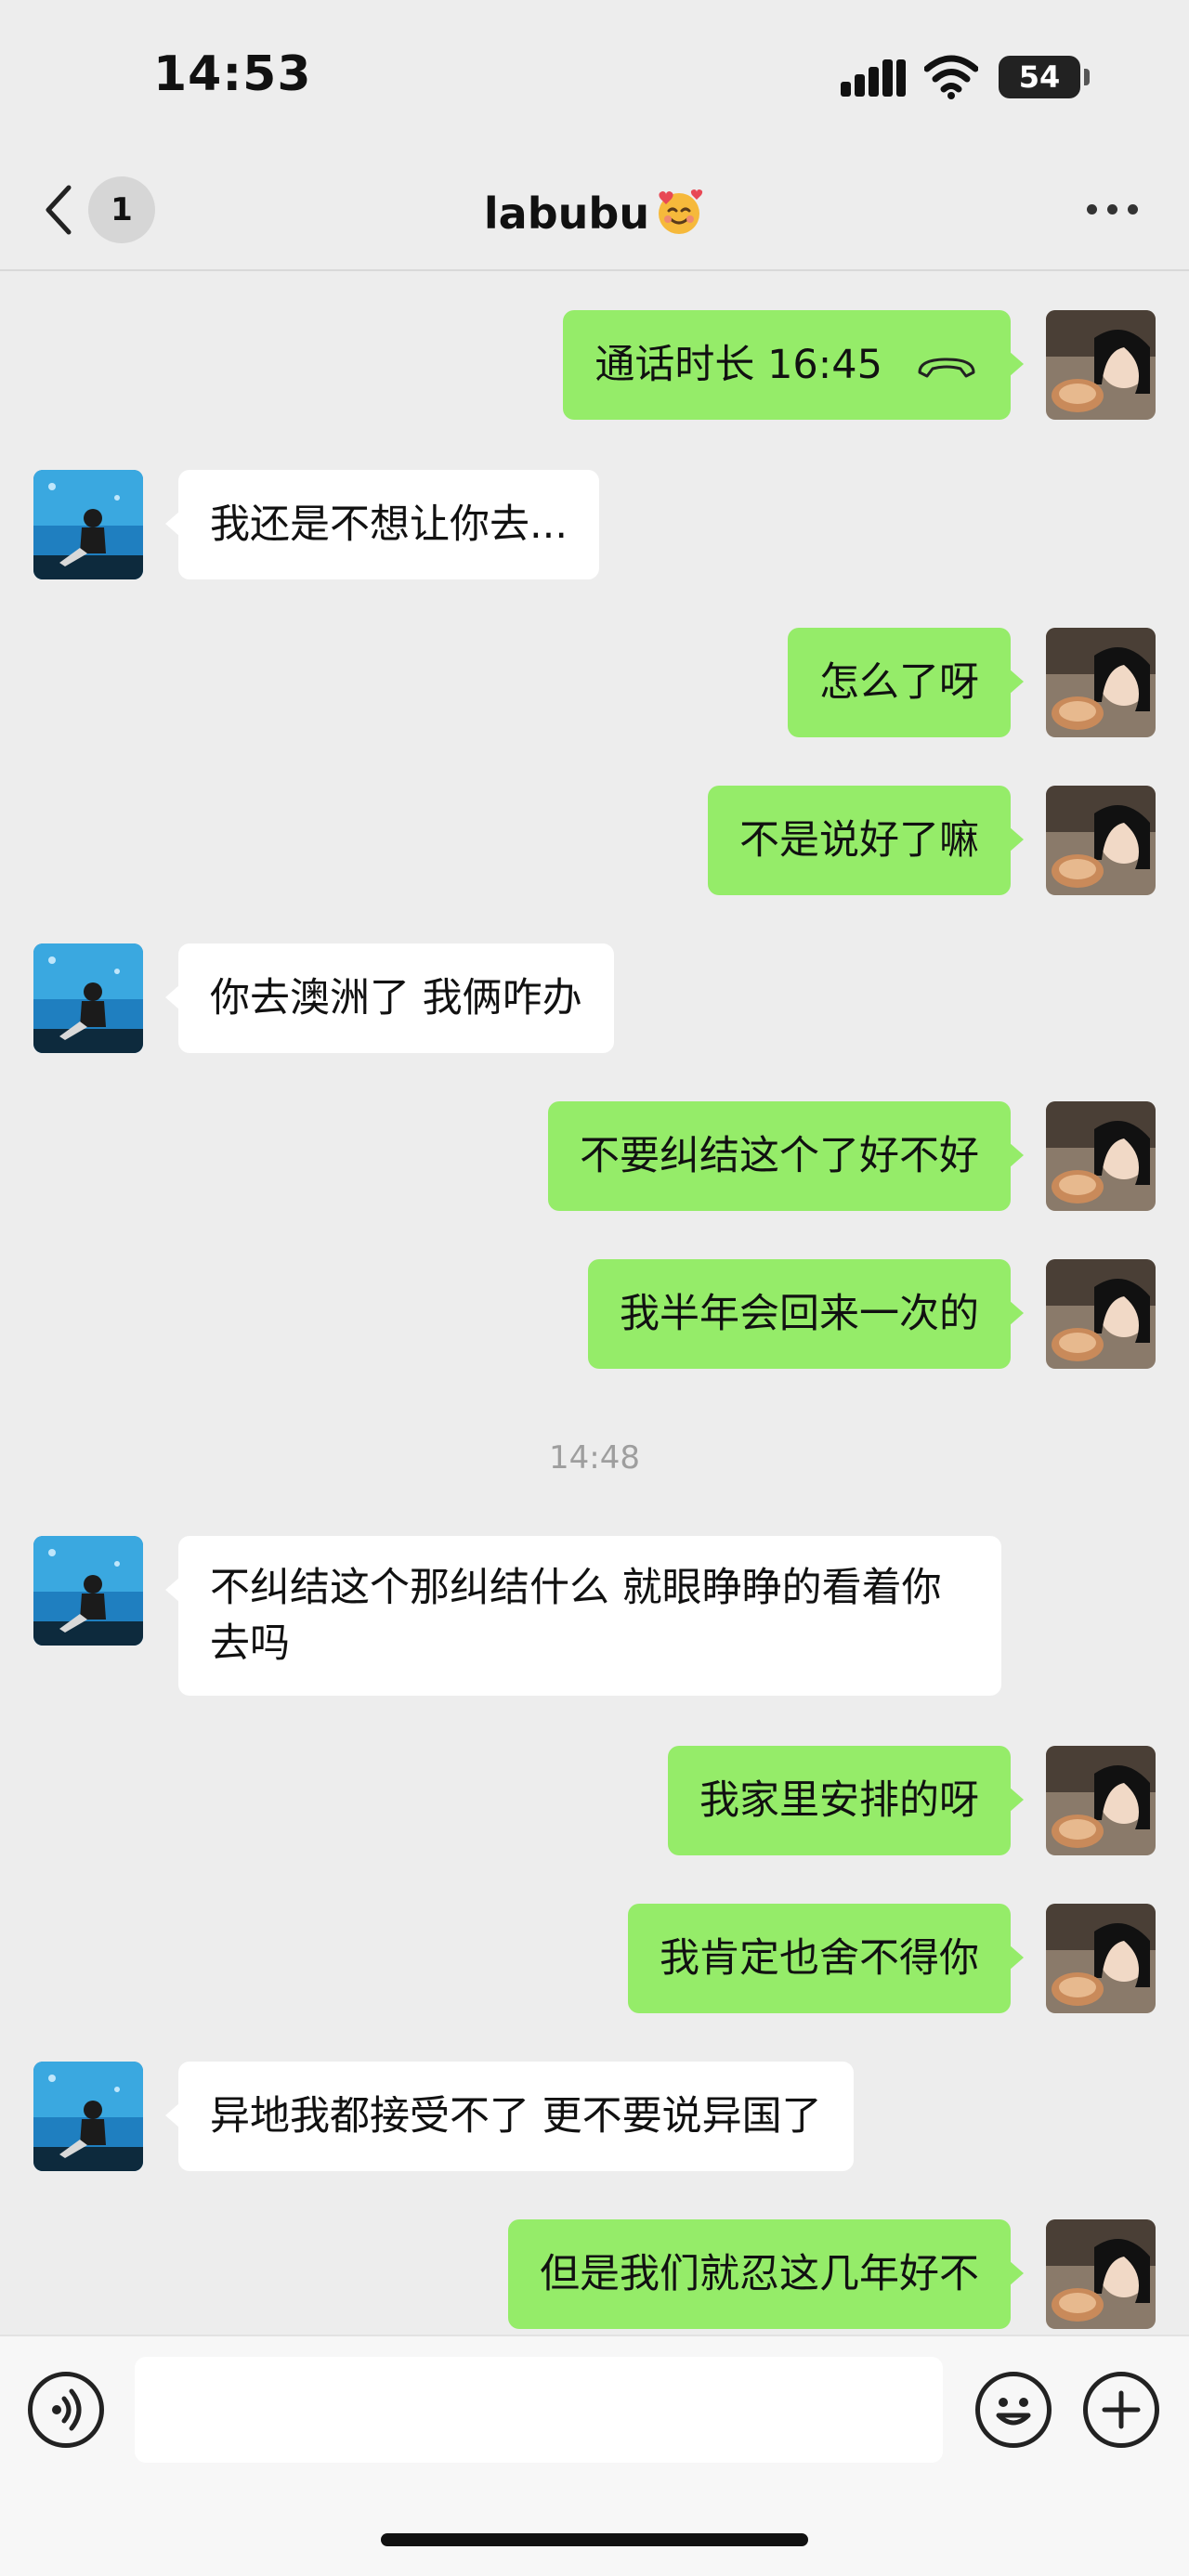  Describe the element at coordinates (594, 1458) in the screenshot. I see `timestamp: 14:48` at that location.